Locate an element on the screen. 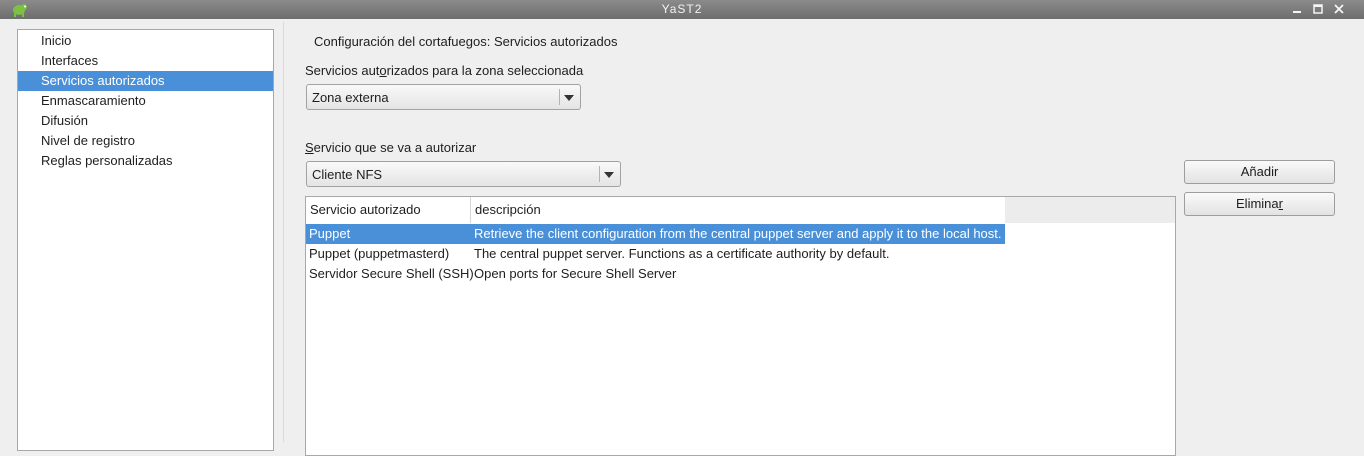 This screenshot has width=1364, height=456. sidebar-item-label: Difusión is located at coordinates (64, 120).